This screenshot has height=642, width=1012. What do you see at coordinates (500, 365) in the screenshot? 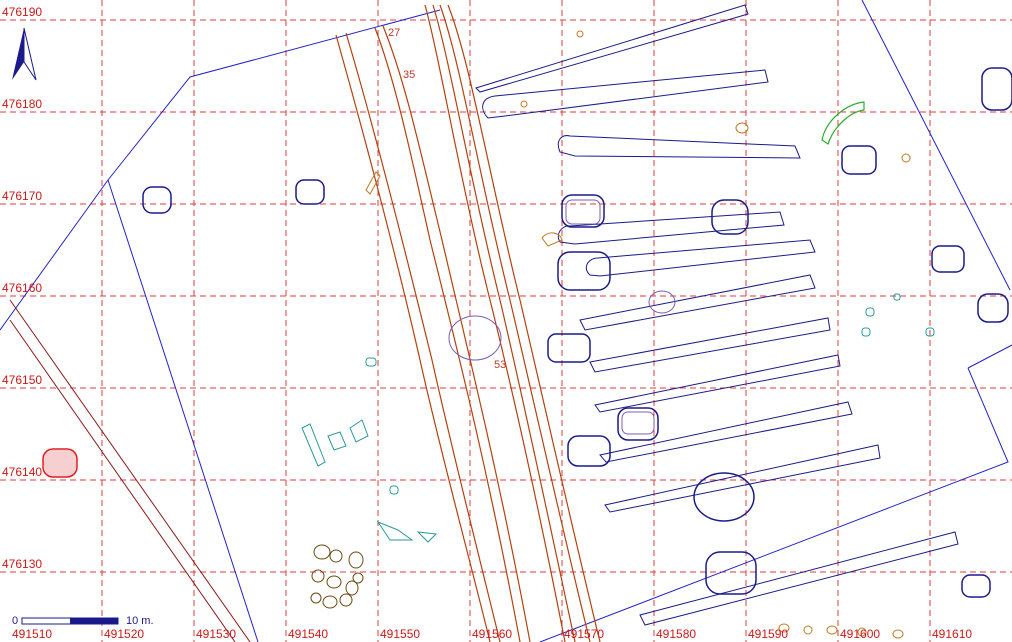
I see `feature-label-53: 53` at bounding box center [500, 365].